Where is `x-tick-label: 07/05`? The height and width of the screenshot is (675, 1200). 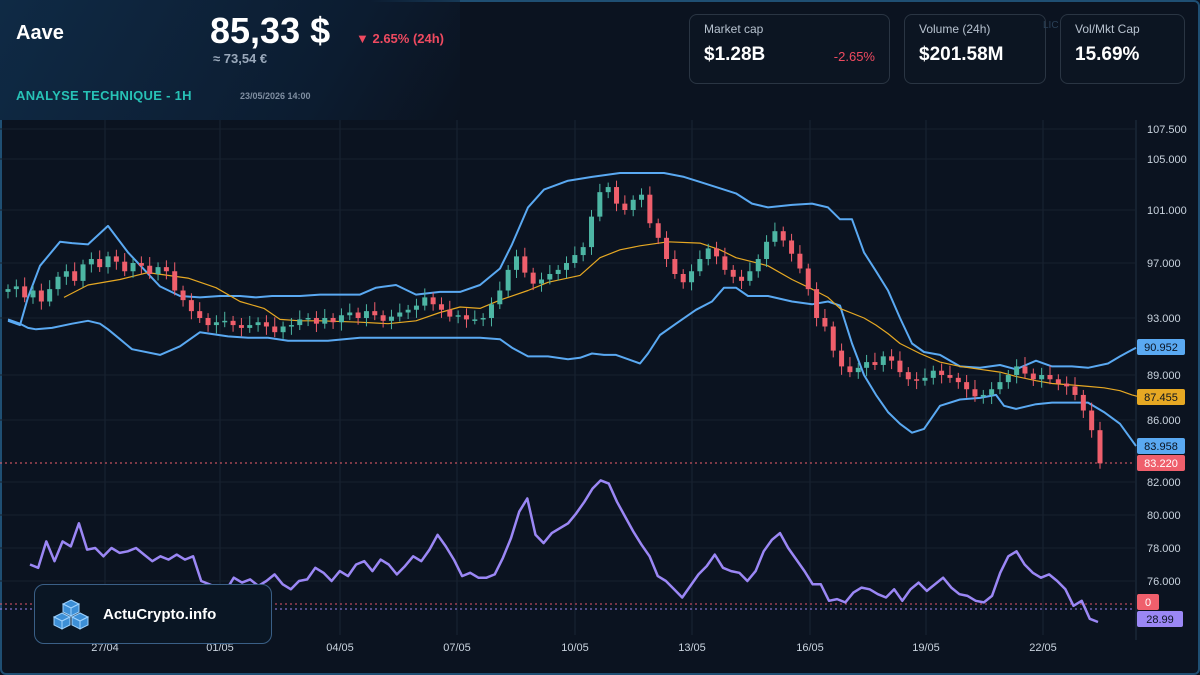
x-tick-label: 07/05 is located at coordinates (457, 648).